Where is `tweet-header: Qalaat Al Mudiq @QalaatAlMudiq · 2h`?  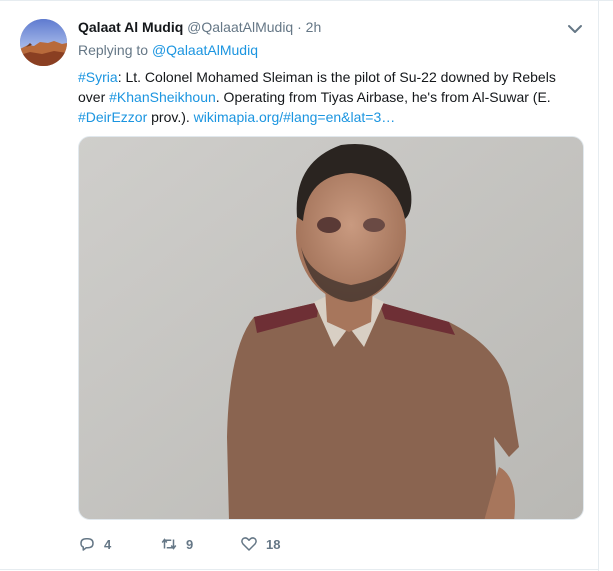
tweet-header: Qalaat Al Mudiq @QalaatAlMudiq · 2h is located at coordinates (318, 27).